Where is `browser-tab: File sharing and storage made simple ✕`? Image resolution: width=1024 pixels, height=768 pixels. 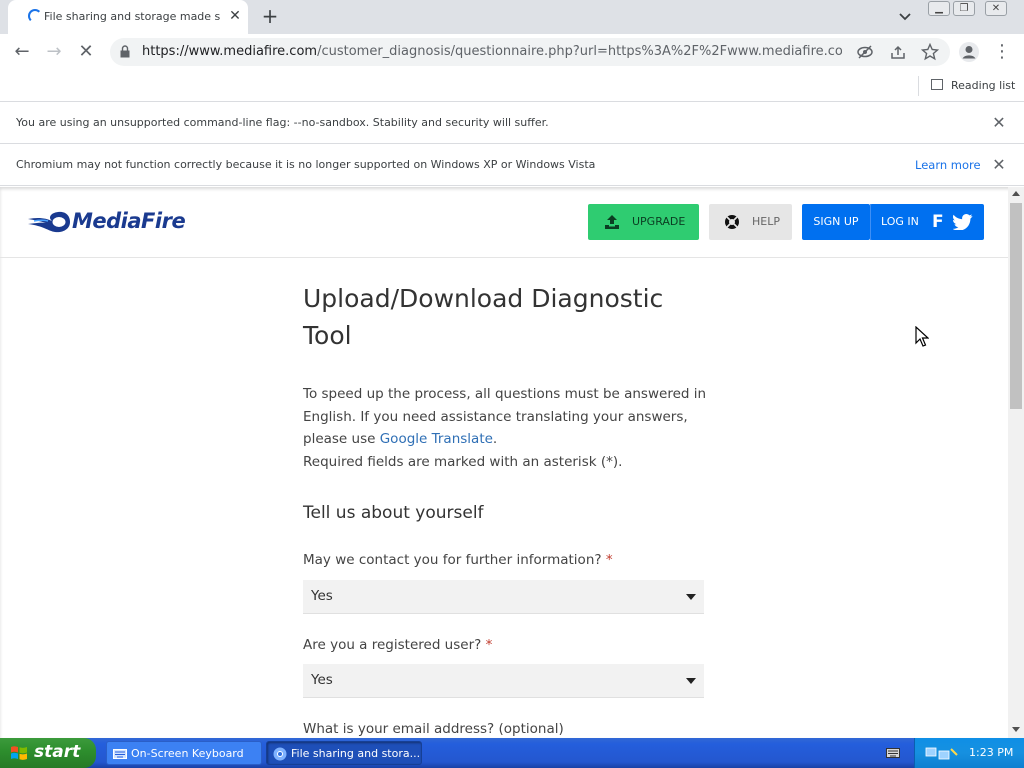
browser-tab: File sharing and storage made simple ✕ is located at coordinates (128, 17).